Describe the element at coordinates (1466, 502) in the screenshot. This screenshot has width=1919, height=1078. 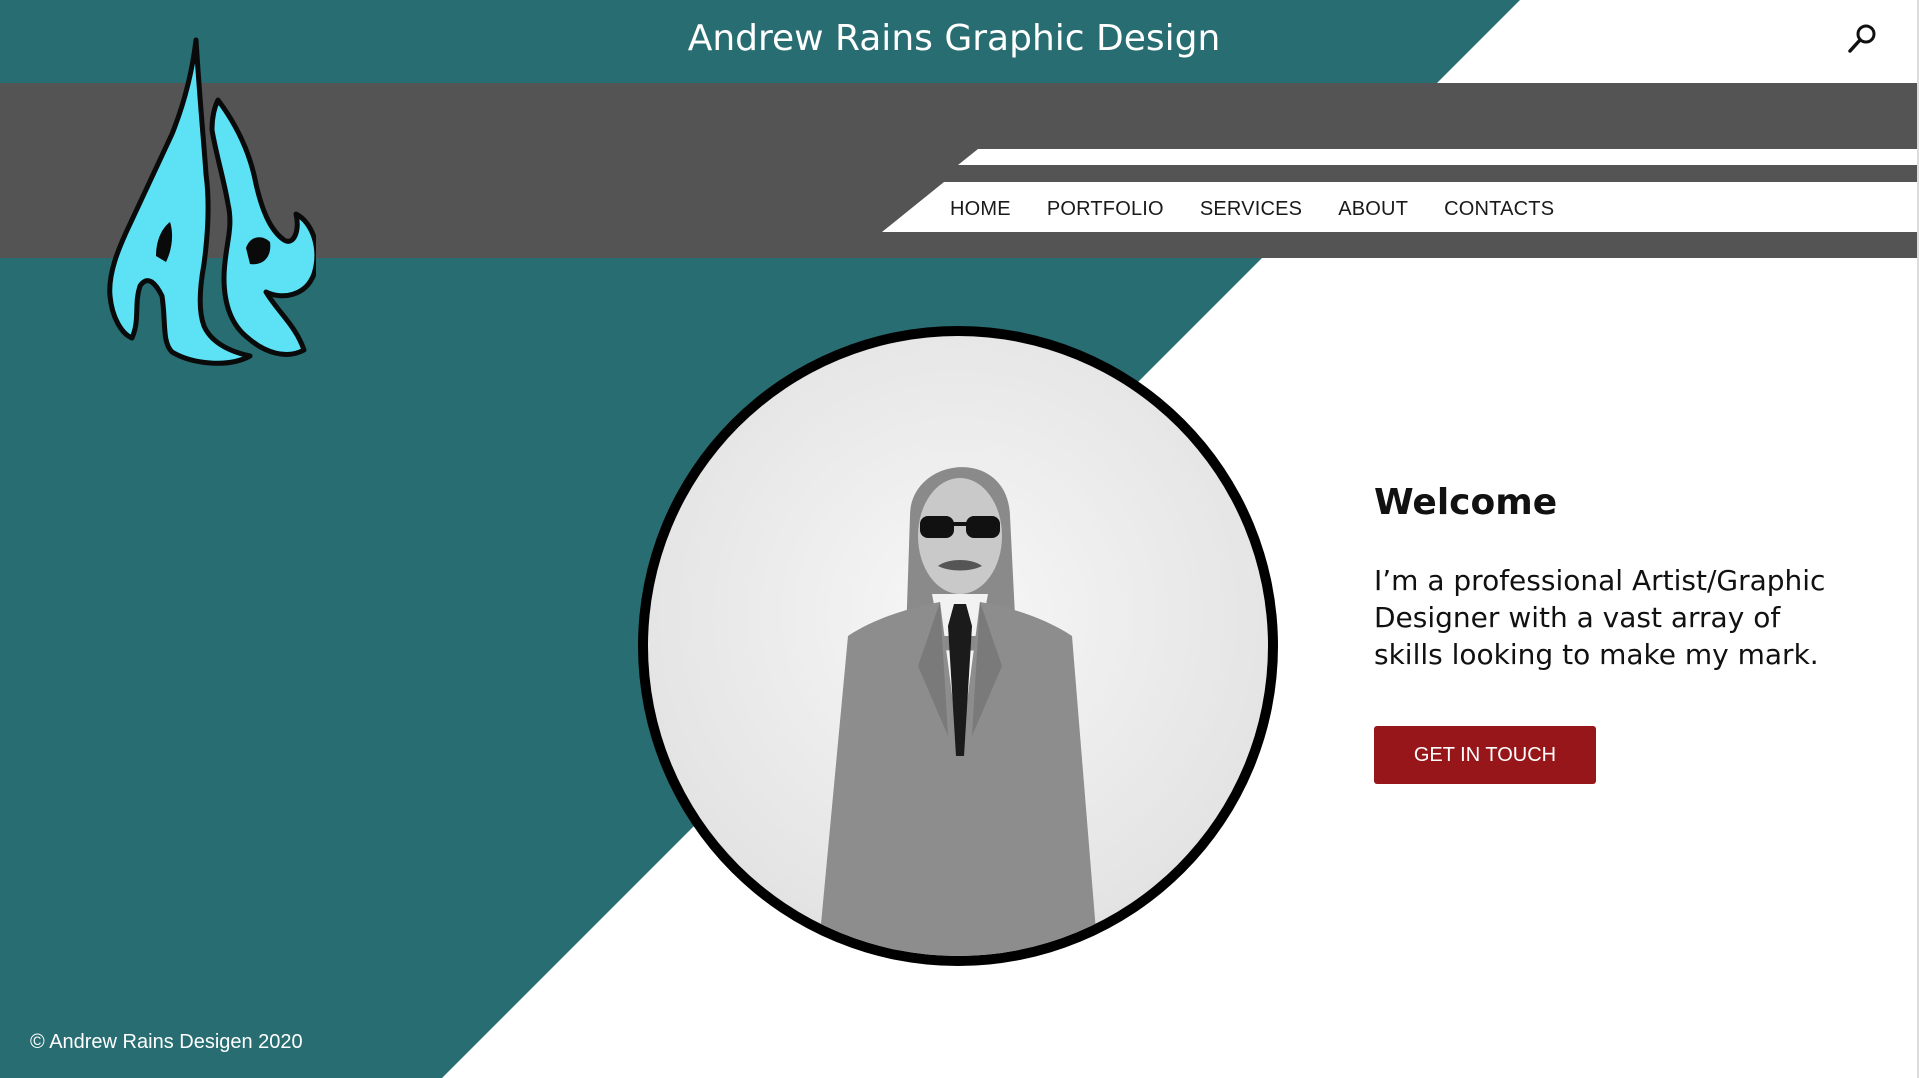
I see `welcome-heading: Welcome` at that location.